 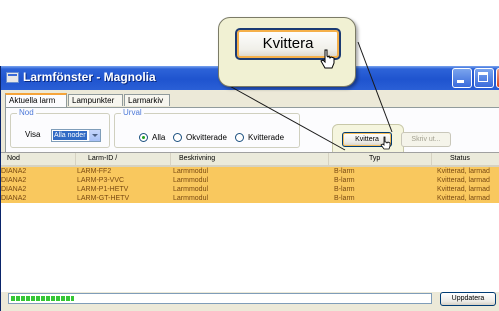 What do you see at coordinates (287, 52) in the screenshot?
I see `zoom-callout: Kvittera` at bounding box center [287, 52].